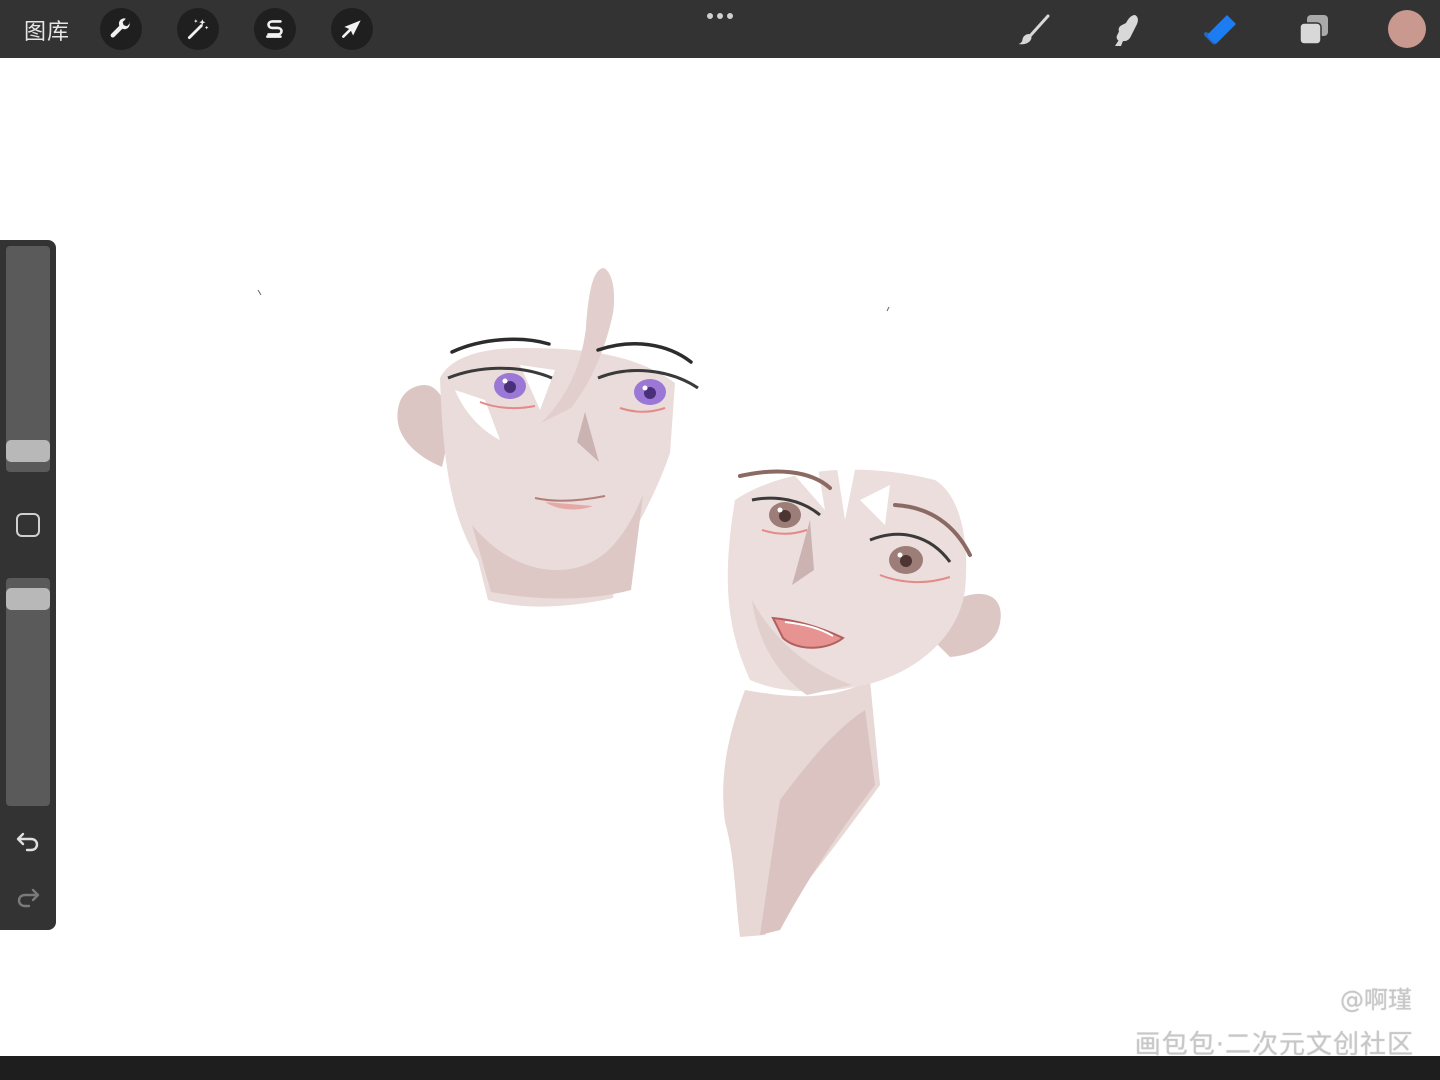  I want to click on right-face-illustration, so click(862, 693).